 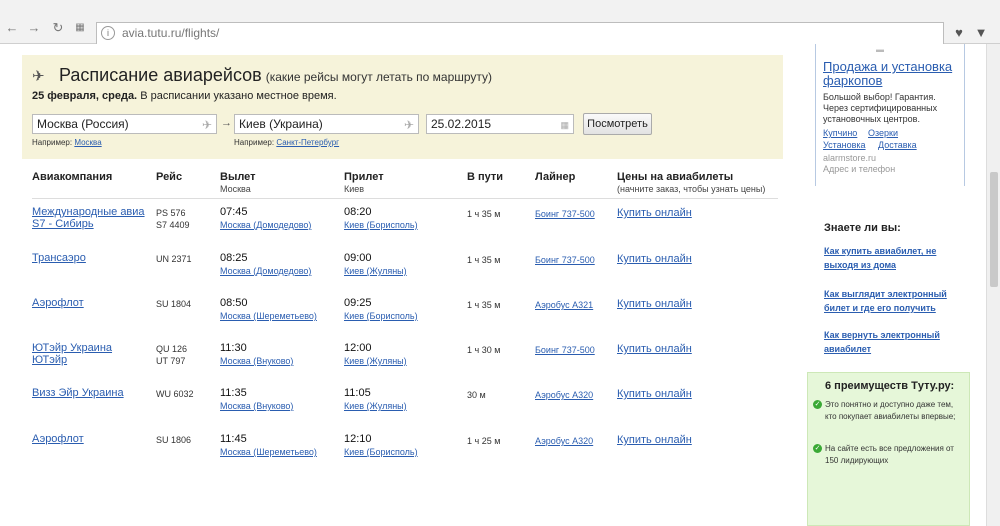 I want to click on airline-cell: Международные авиа S7 - Сибирь, so click(x=88, y=218).